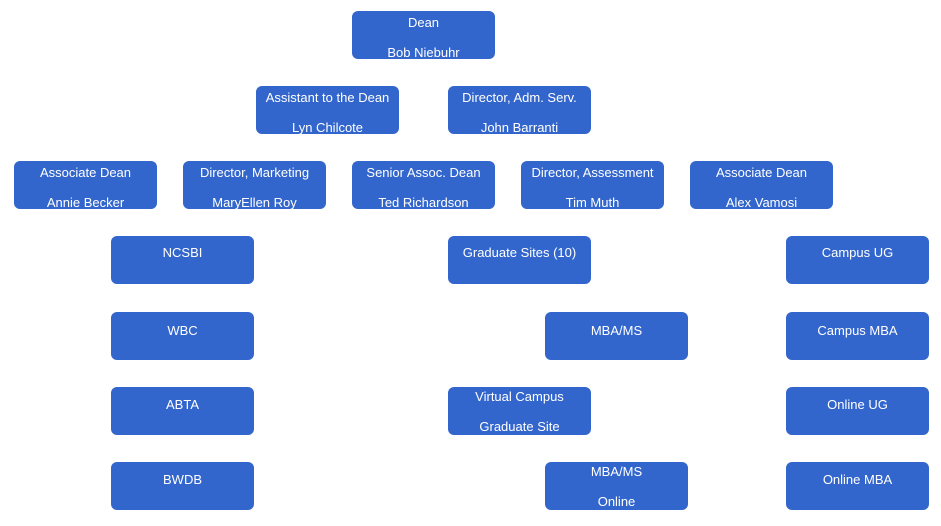 The image size is (941, 526). Describe the element at coordinates (327, 127) in the screenshot. I see `node-person: Lyn Chilcote` at that location.